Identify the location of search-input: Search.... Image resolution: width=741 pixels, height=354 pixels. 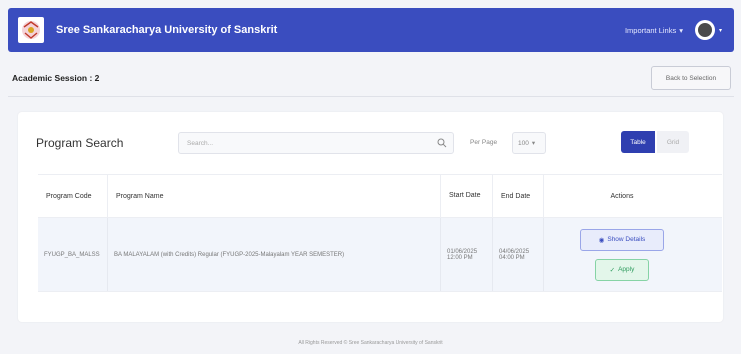
(316, 143).